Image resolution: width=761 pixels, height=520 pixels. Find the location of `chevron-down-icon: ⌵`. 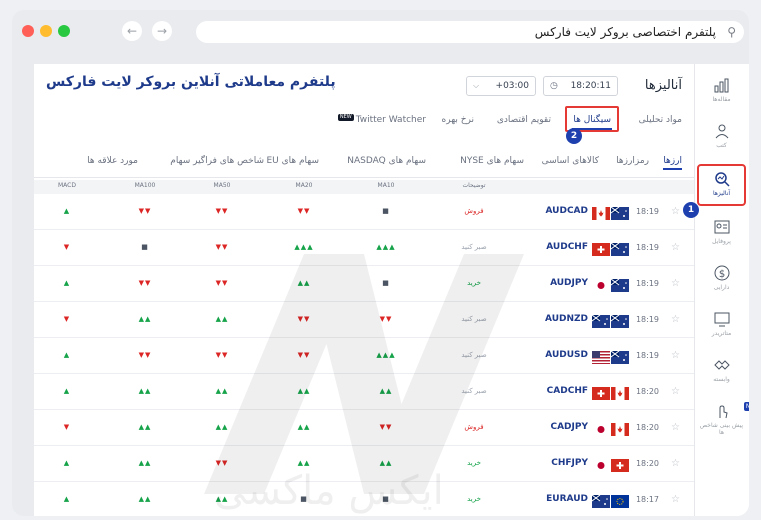

chevron-down-icon: ⌵ is located at coordinates (476, 85).